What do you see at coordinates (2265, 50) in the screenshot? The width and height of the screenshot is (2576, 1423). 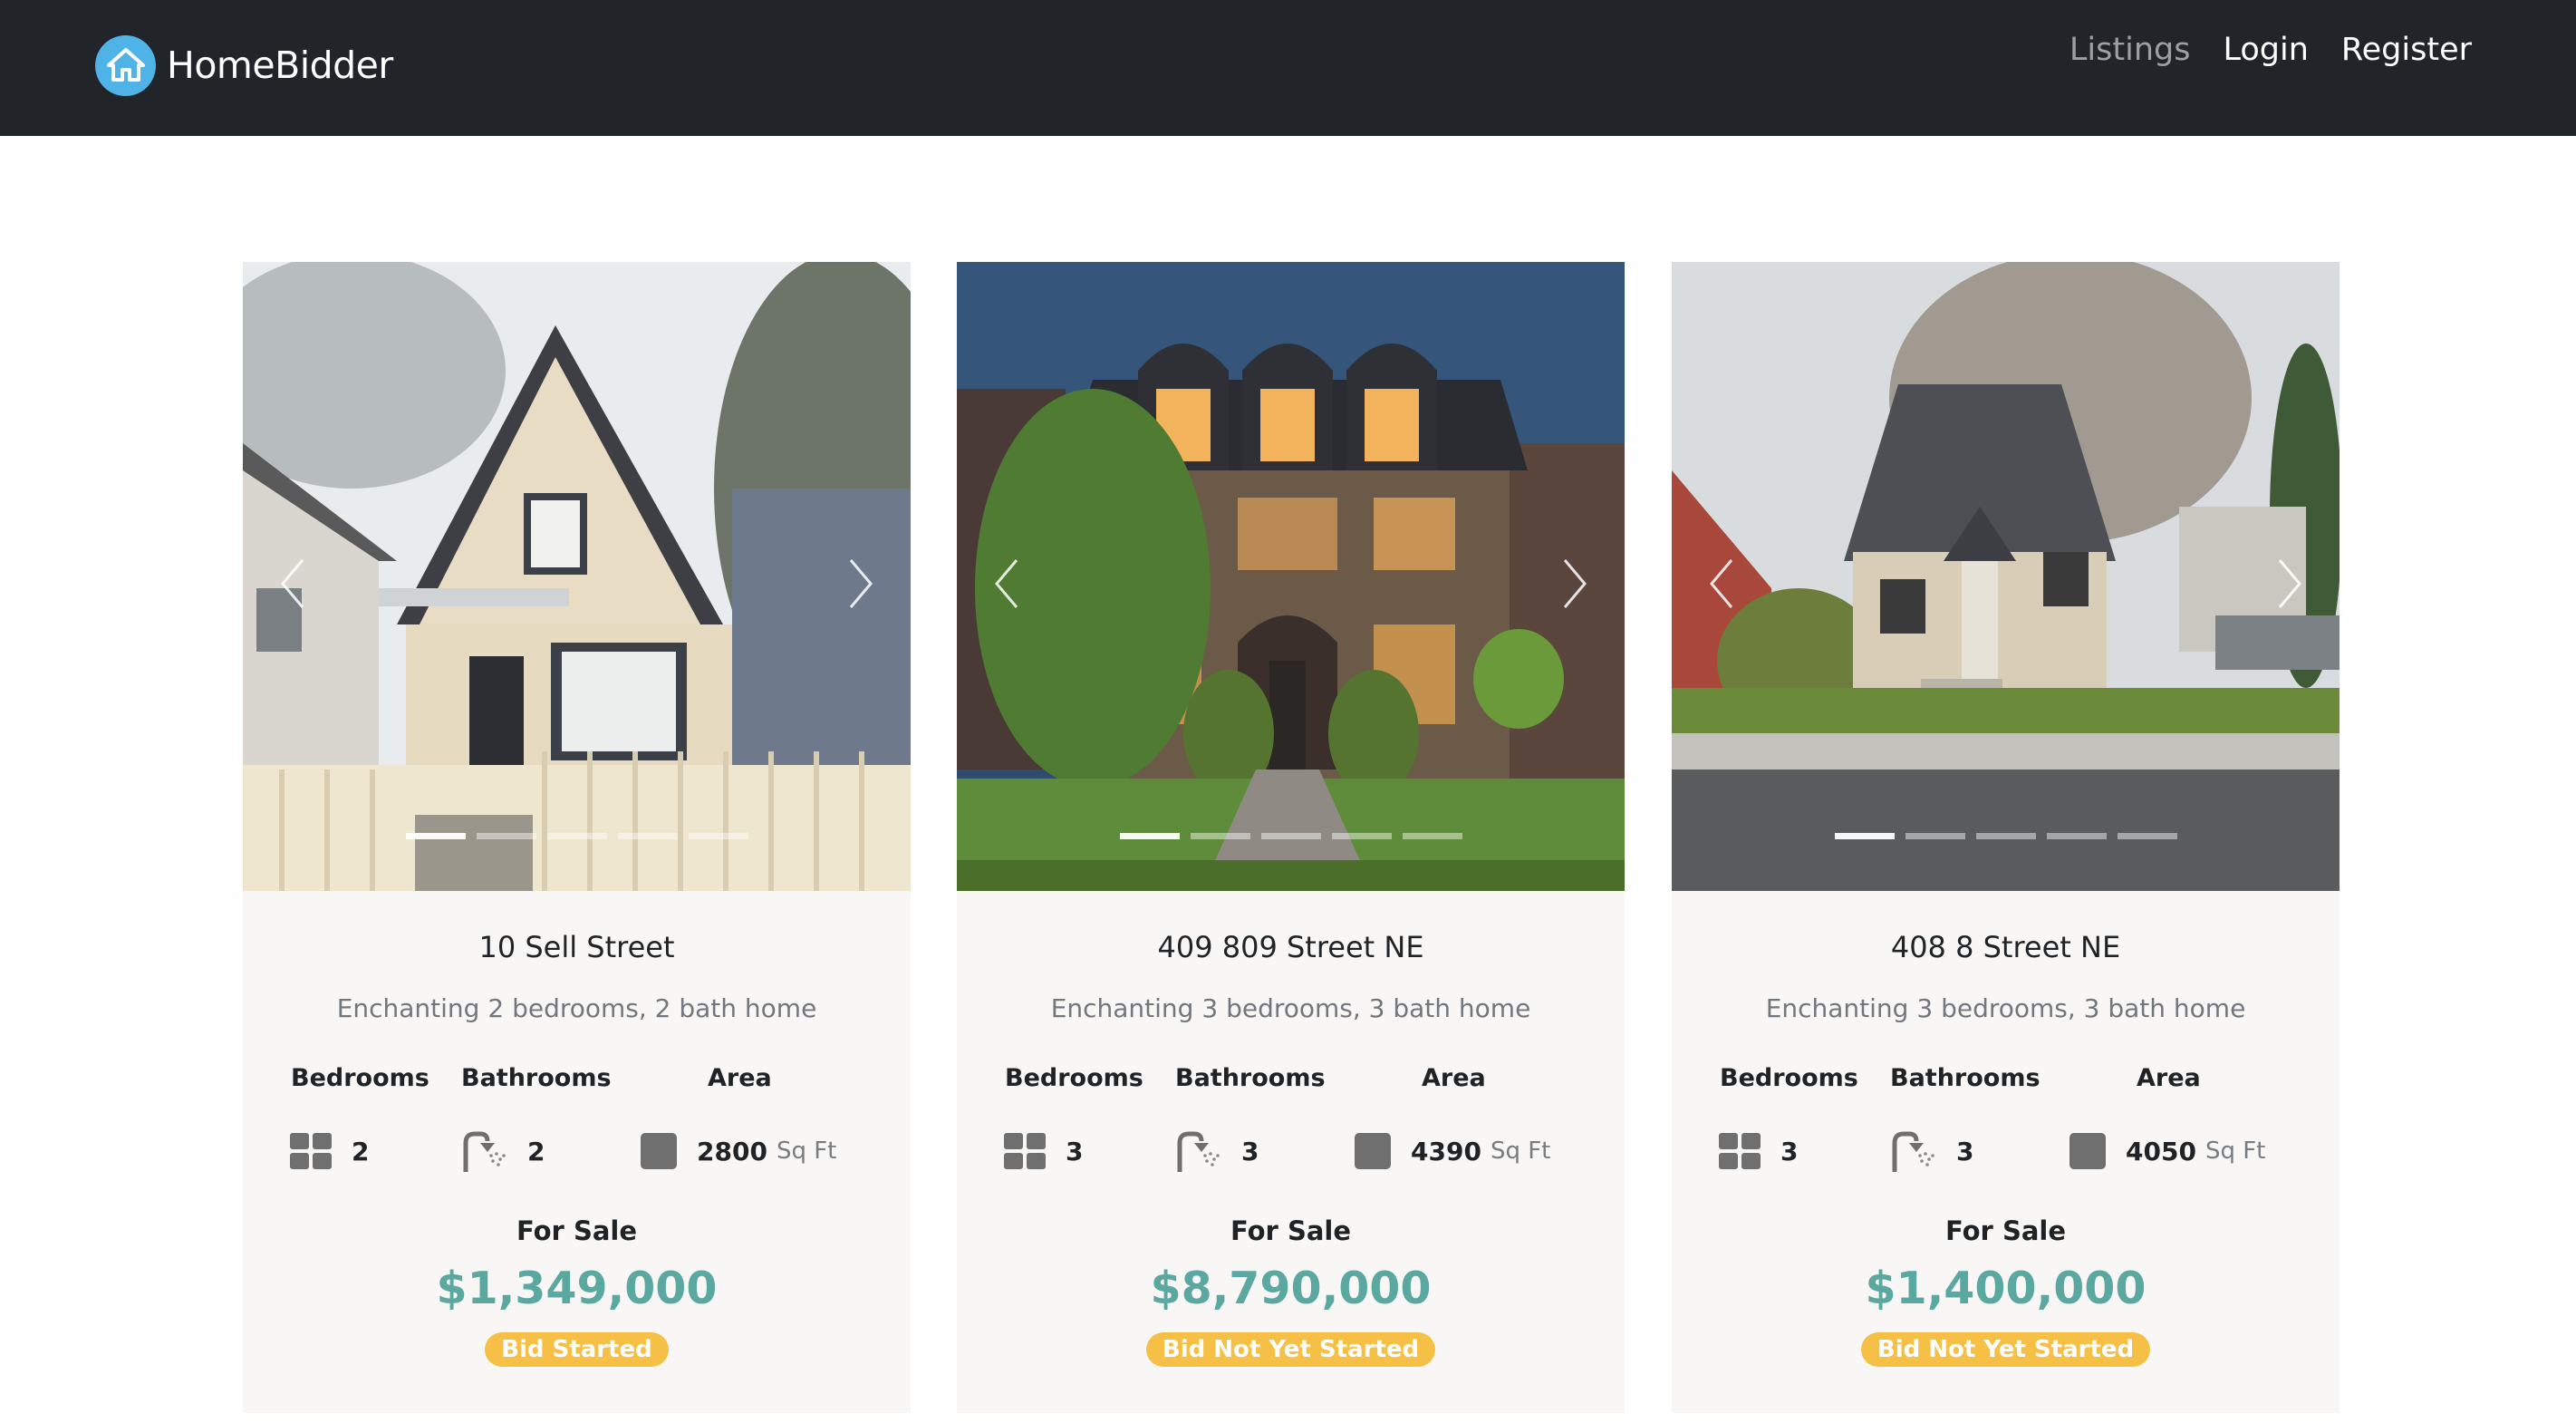 I see `nav-login-link: Login` at bounding box center [2265, 50].